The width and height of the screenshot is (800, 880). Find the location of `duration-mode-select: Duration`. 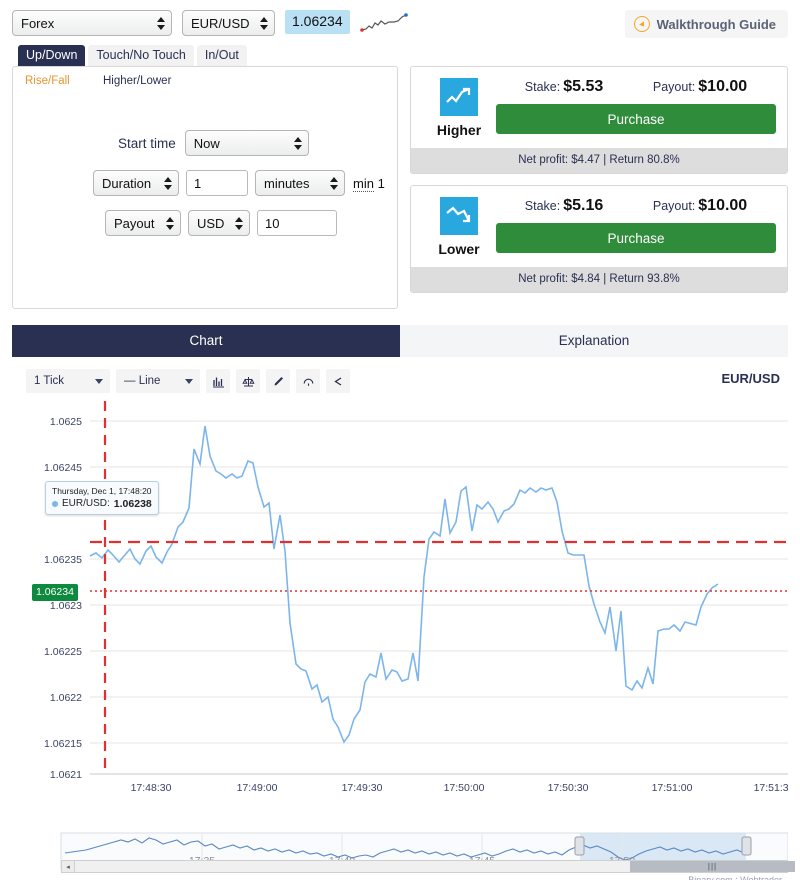

duration-mode-select: Duration is located at coordinates (136, 183).